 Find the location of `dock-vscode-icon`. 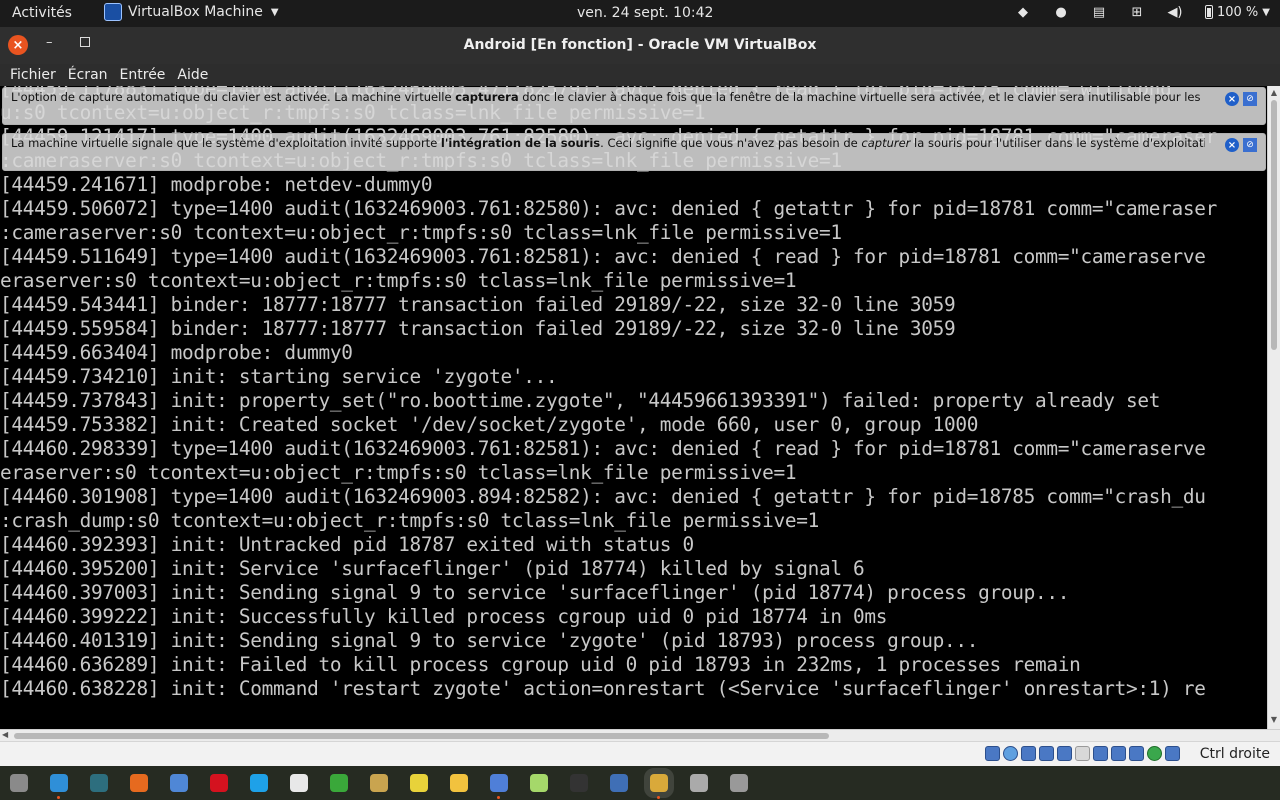

dock-vscode-icon is located at coordinates (59, 786).